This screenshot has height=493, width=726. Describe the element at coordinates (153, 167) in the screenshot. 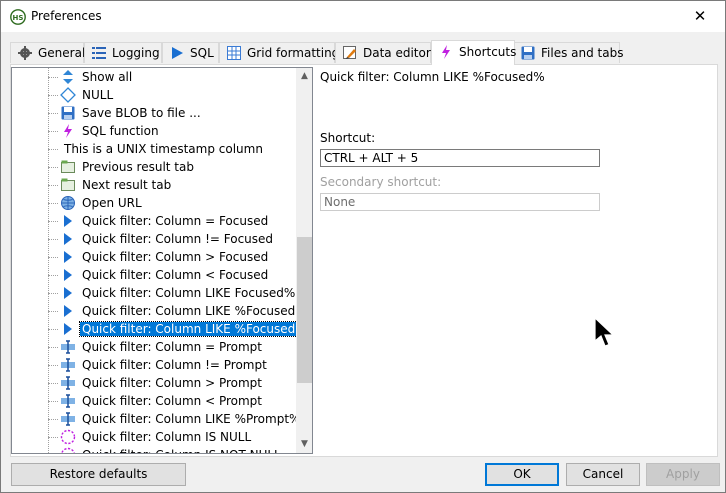

I see `tree-item: Previous result tab` at that location.